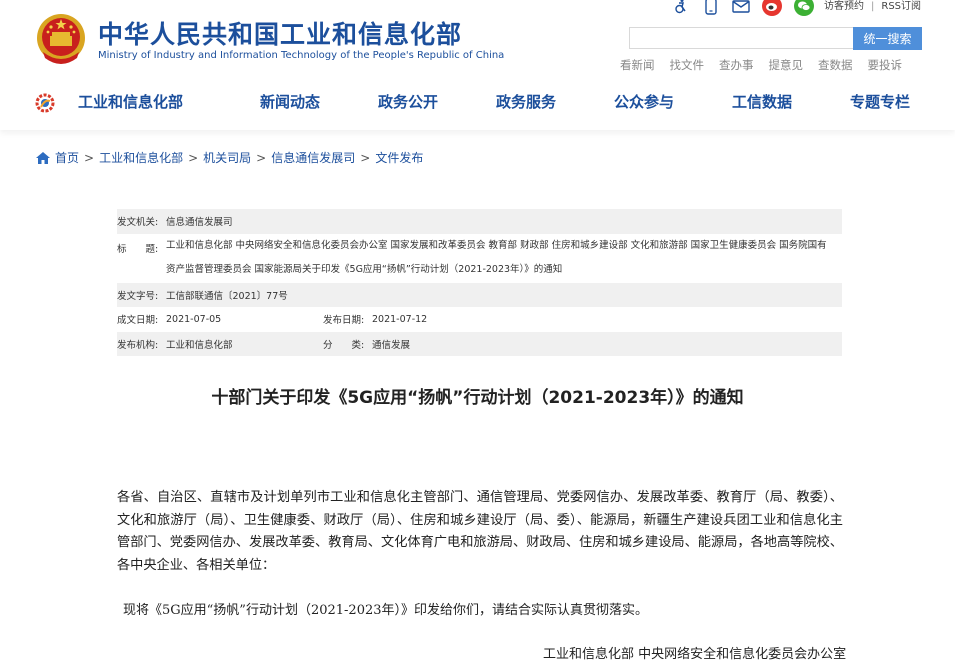 This screenshot has width=955, height=662. I want to click on quick-link-data: 查数据, so click(835, 65).